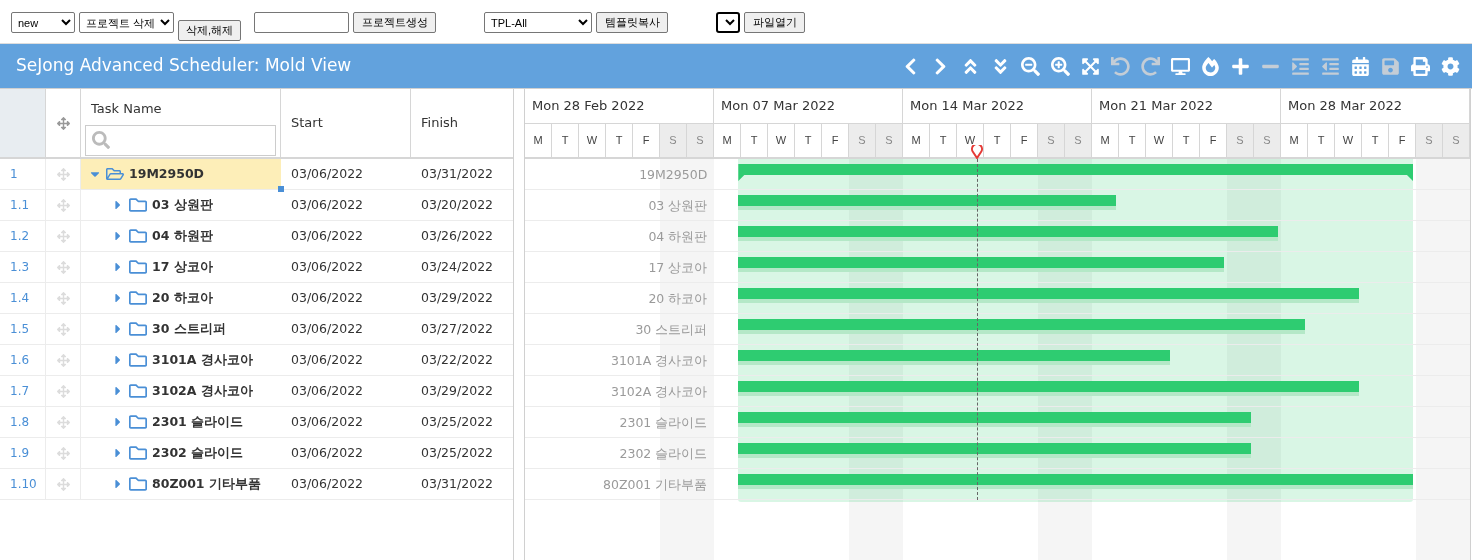  What do you see at coordinates (663, 454) in the screenshot?
I see `bar-label: 2302 슬라이드` at bounding box center [663, 454].